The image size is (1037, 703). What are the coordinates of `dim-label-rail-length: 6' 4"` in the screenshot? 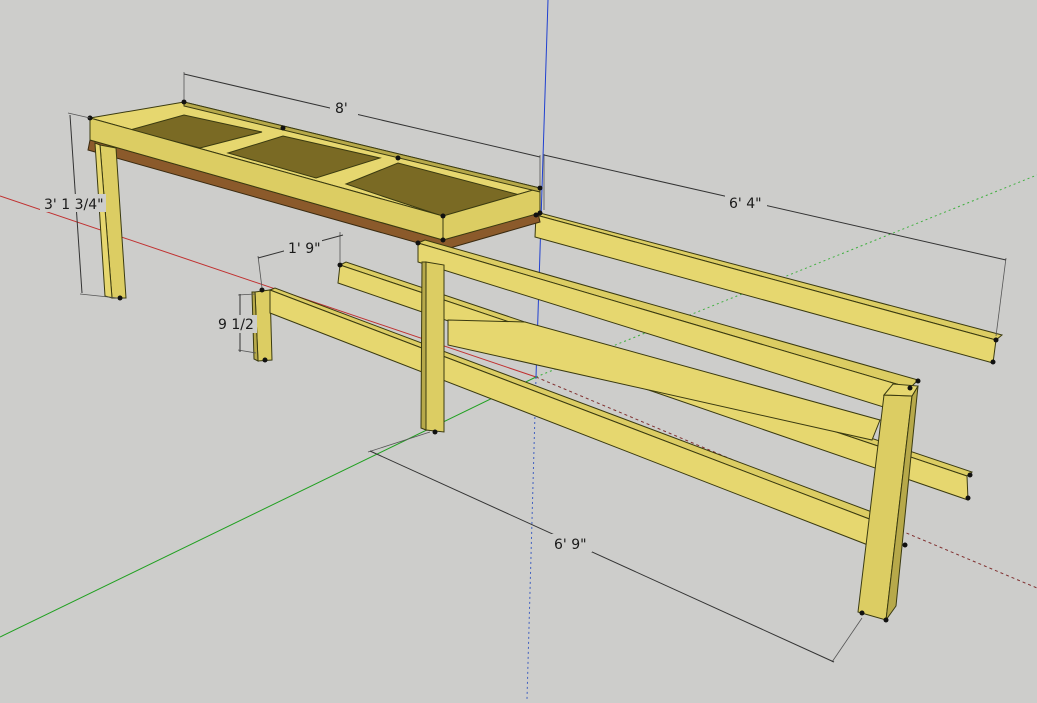 It's located at (745, 204).